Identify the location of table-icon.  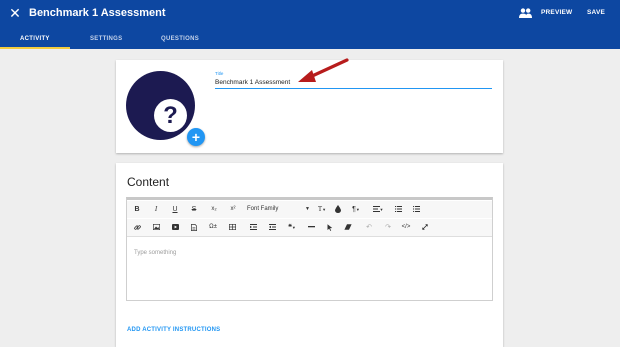
(232, 227).